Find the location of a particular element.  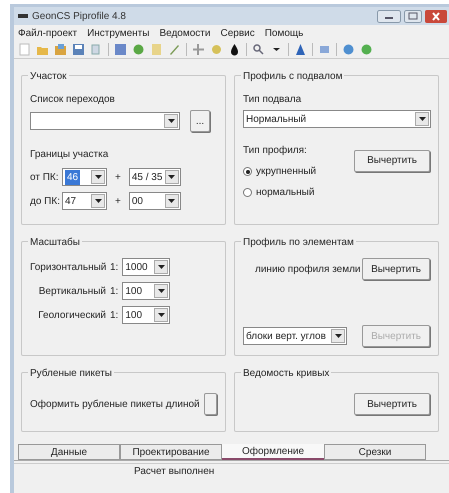

app-icon is located at coordinates (23, 16).